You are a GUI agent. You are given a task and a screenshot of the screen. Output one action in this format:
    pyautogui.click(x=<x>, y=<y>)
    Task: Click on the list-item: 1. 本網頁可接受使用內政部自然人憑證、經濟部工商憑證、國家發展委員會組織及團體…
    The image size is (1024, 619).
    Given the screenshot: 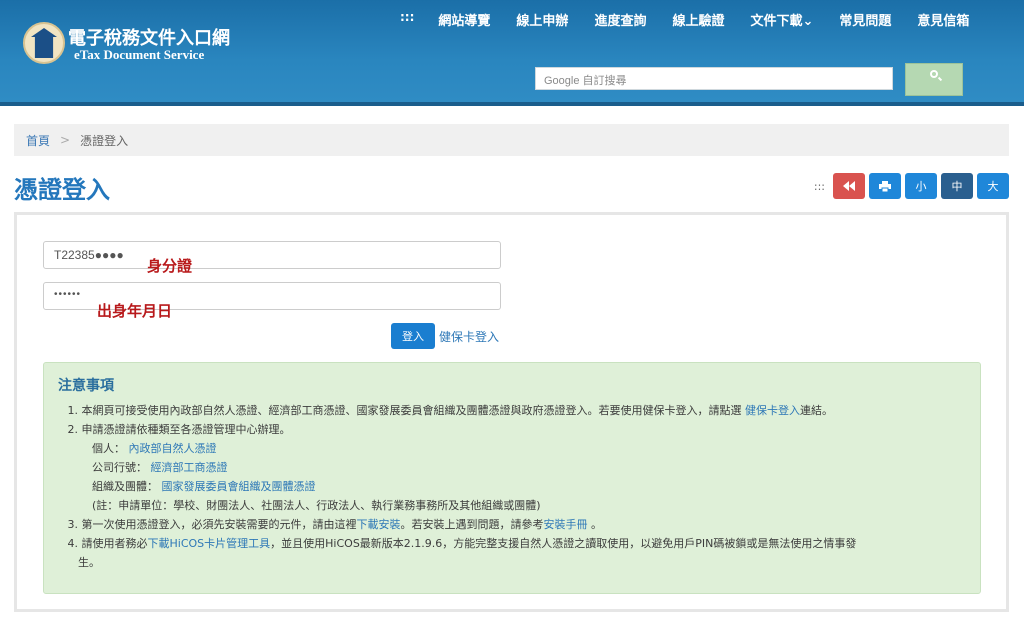 What is the action you would take?
    pyautogui.click(x=450, y=410)
    